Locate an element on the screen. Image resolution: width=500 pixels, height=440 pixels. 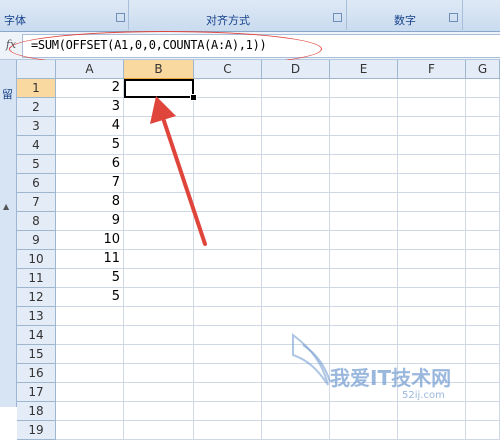
cell-f19 is located at coordinates (432, 430).